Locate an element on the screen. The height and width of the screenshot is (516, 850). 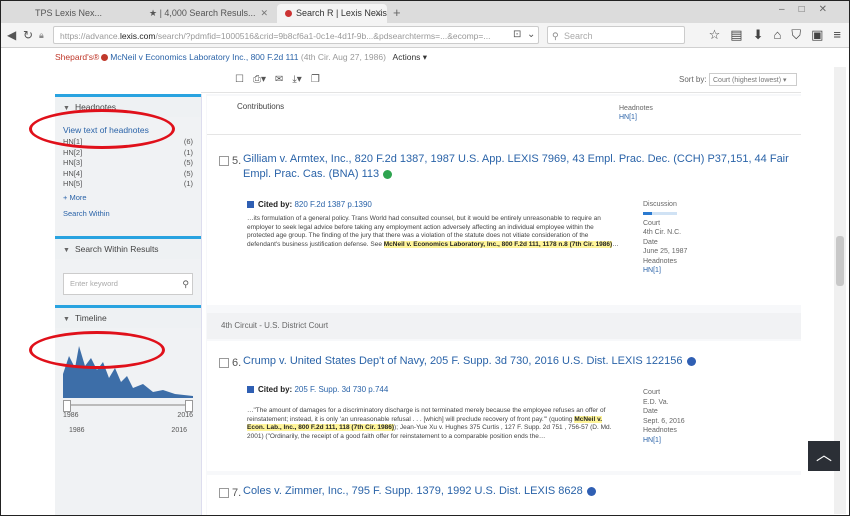
case-name-link: Gilliam v. Armtex, Inc. is located at coordinates (296, 159).